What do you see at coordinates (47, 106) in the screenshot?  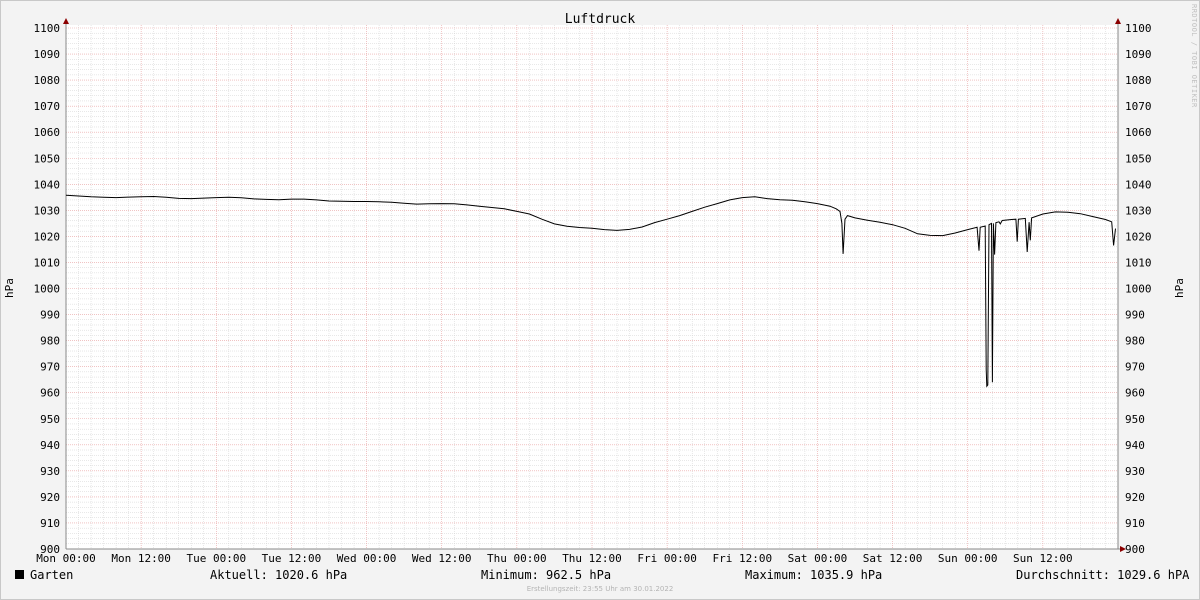 I see `y-tick-label: 1070` at bounding box center [47, 106].